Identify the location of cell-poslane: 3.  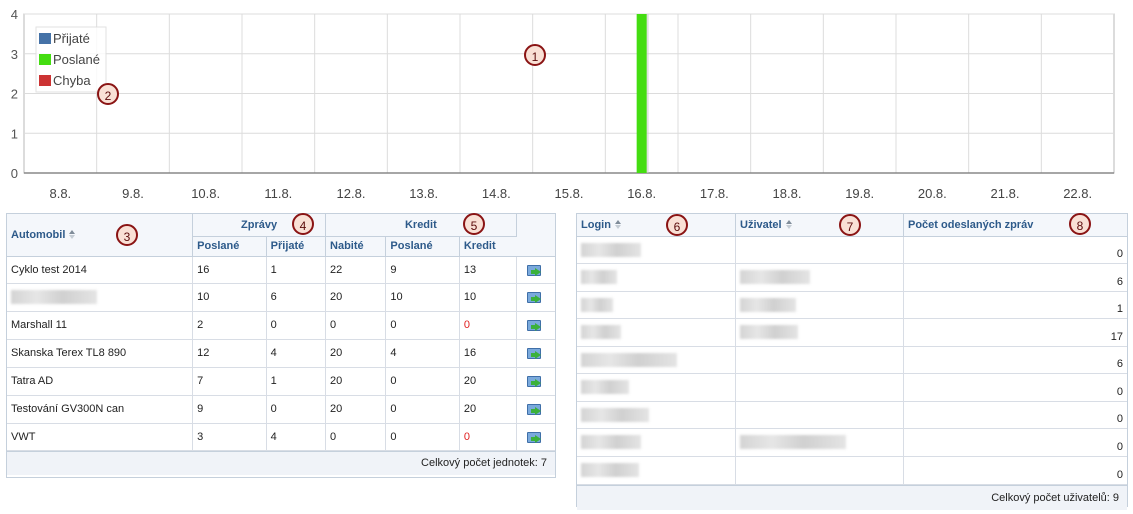
(229, 437).